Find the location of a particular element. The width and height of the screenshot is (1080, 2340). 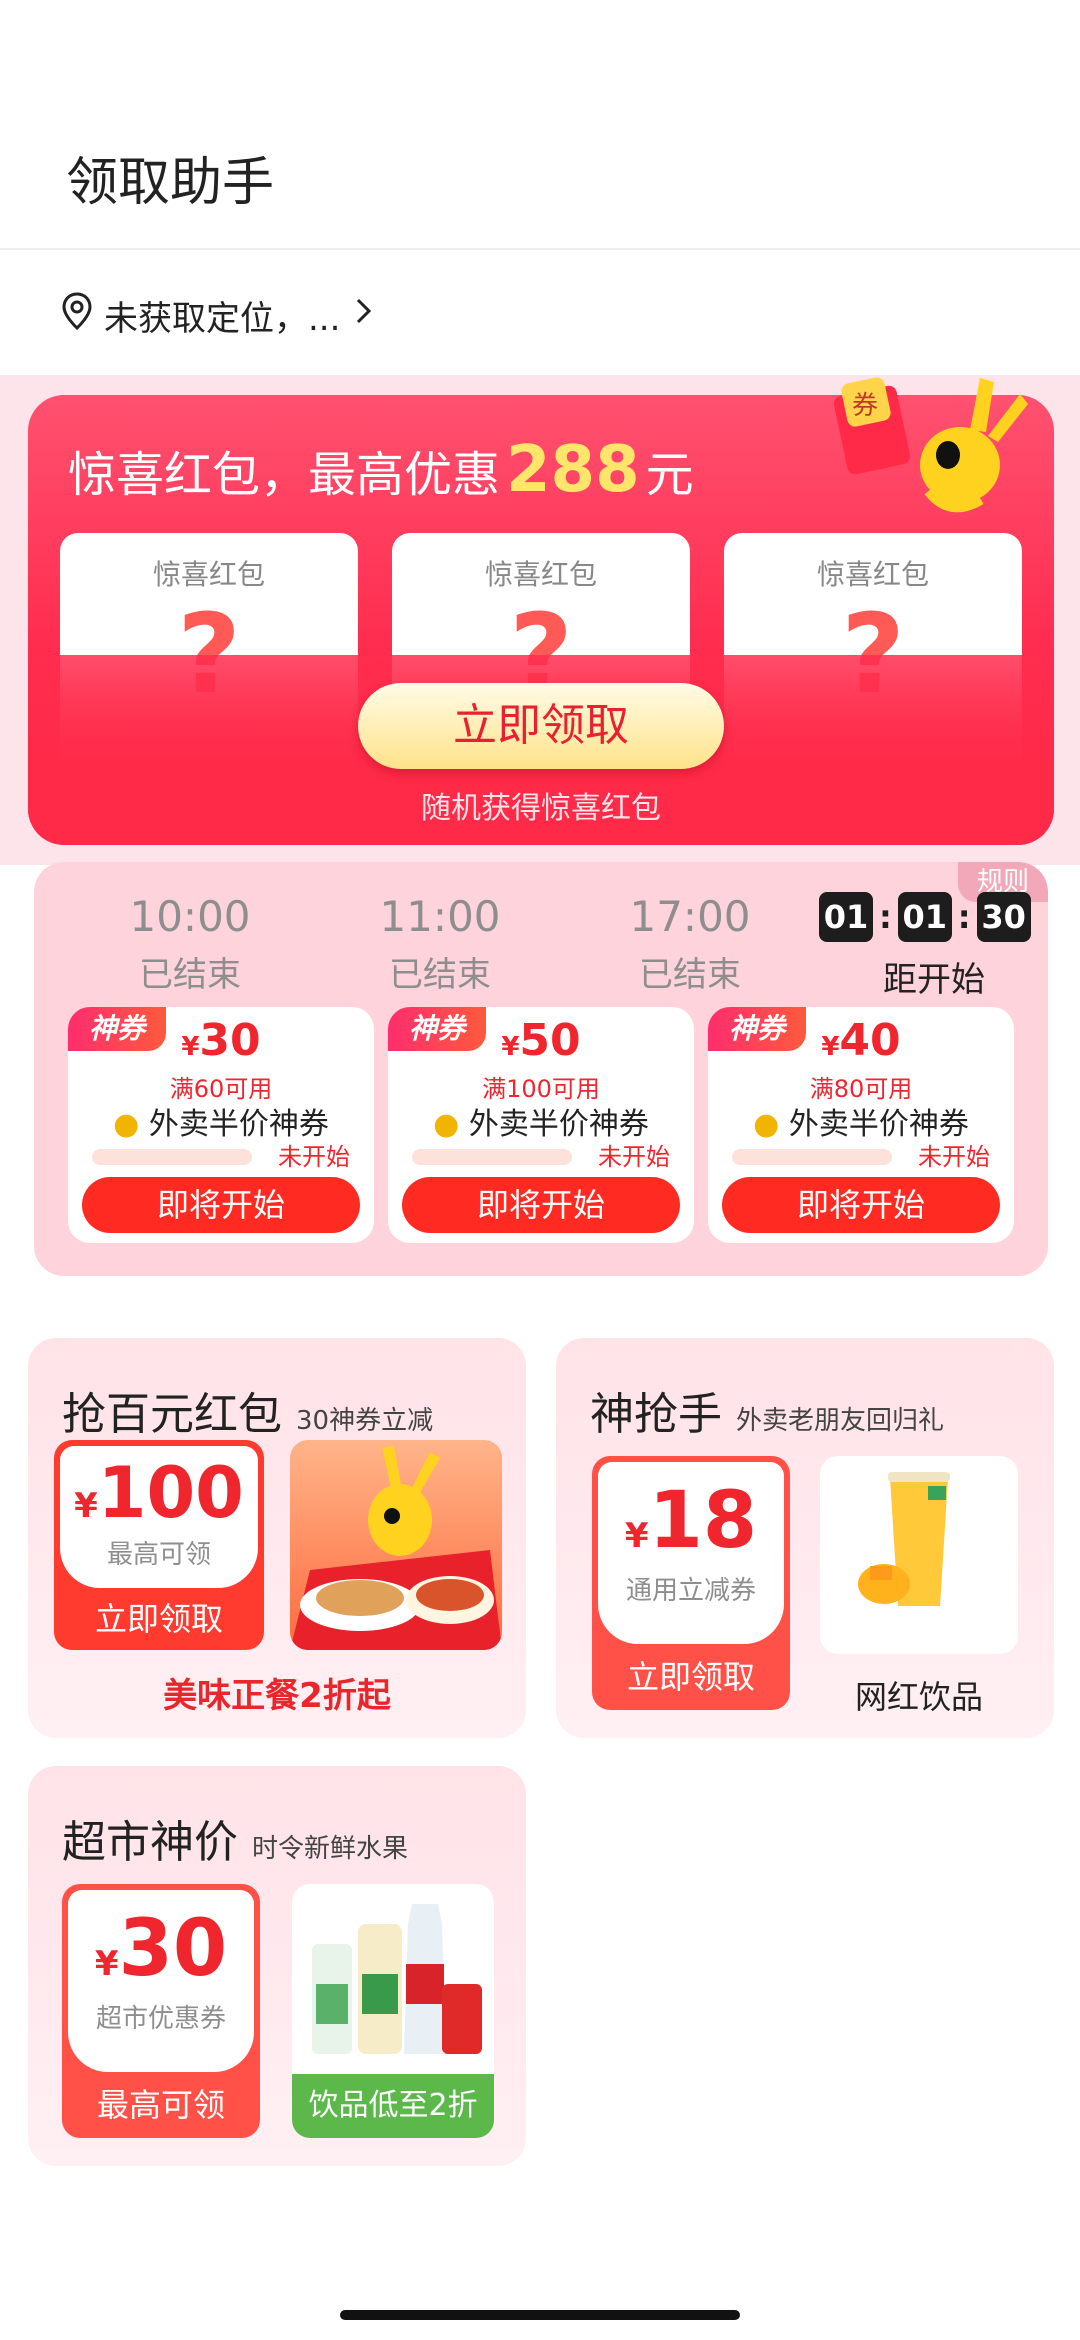

coupon-badge-text: 券 is located at coordinates (865, 406).